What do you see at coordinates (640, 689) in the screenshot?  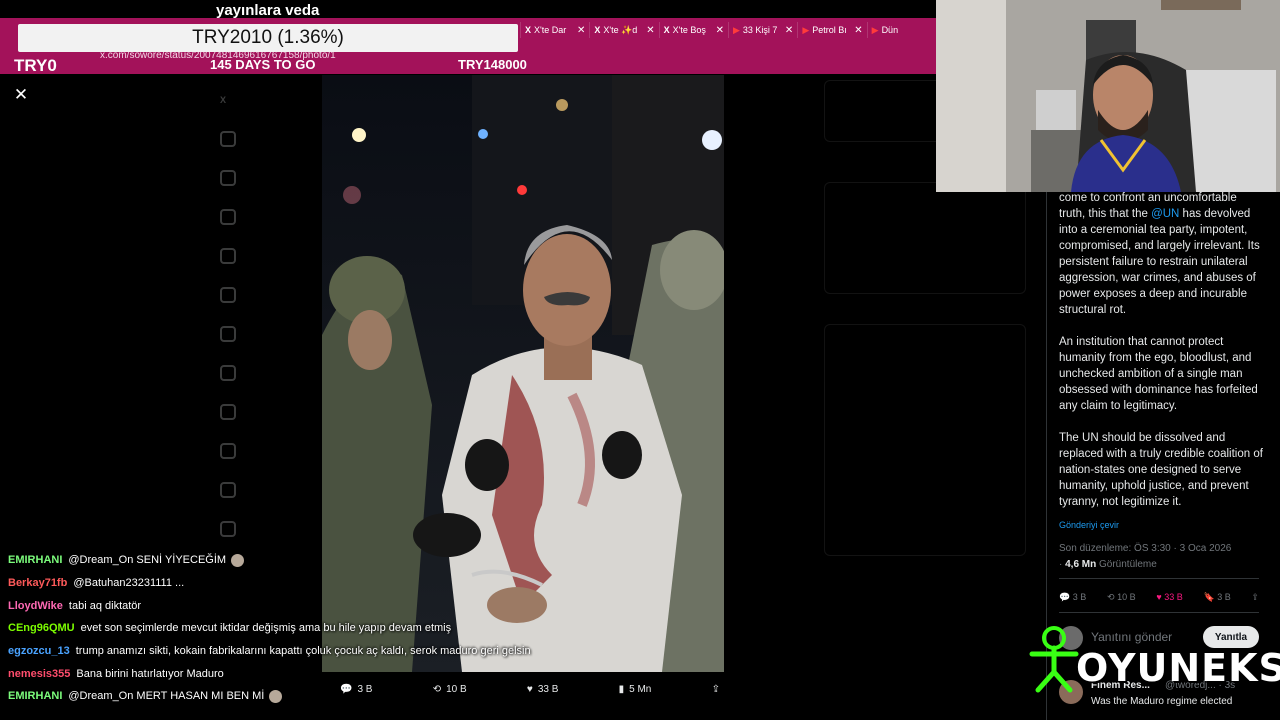 I see `view-count: 5 Mn` at bounding box center [640, 689].